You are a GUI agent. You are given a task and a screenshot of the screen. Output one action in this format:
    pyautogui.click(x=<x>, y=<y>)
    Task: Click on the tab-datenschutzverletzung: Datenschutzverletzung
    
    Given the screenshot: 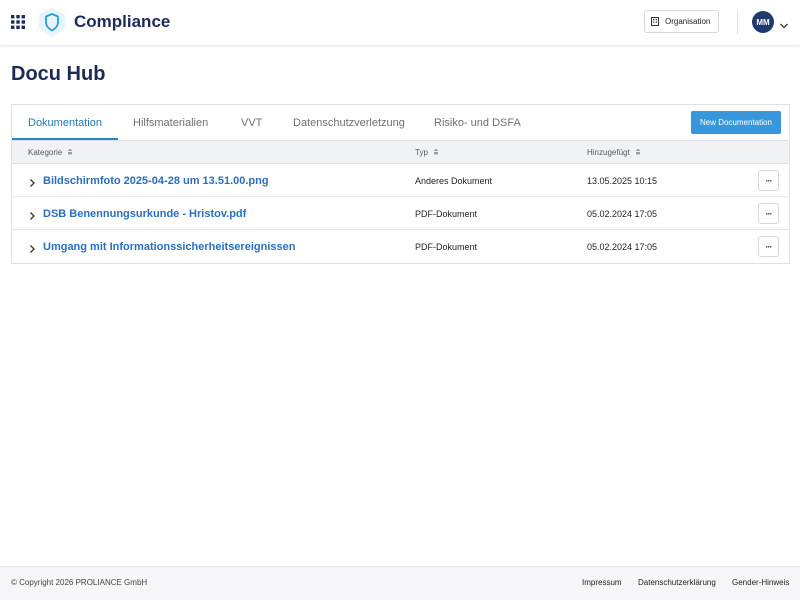 What is the action you would take?
    pyautogui.click(x=349, y=123)
    